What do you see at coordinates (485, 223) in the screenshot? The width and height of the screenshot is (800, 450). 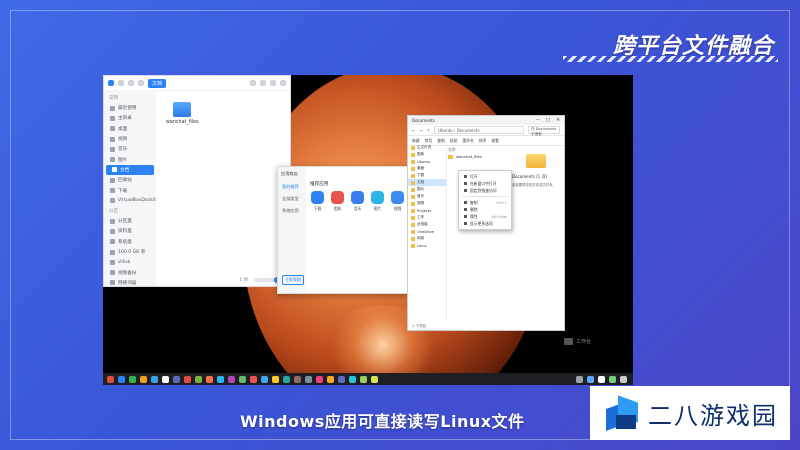 I see `context-menu-item: 显示更多选项` at bounding box center [485, 223].